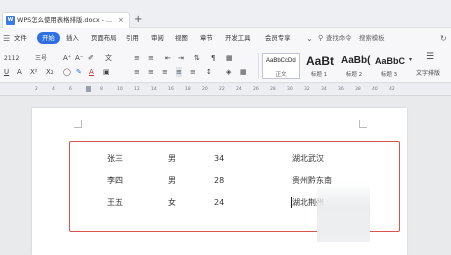 This screenshot has height=255, width=451. I want to click on font-color-button: A, so click(91, 72).